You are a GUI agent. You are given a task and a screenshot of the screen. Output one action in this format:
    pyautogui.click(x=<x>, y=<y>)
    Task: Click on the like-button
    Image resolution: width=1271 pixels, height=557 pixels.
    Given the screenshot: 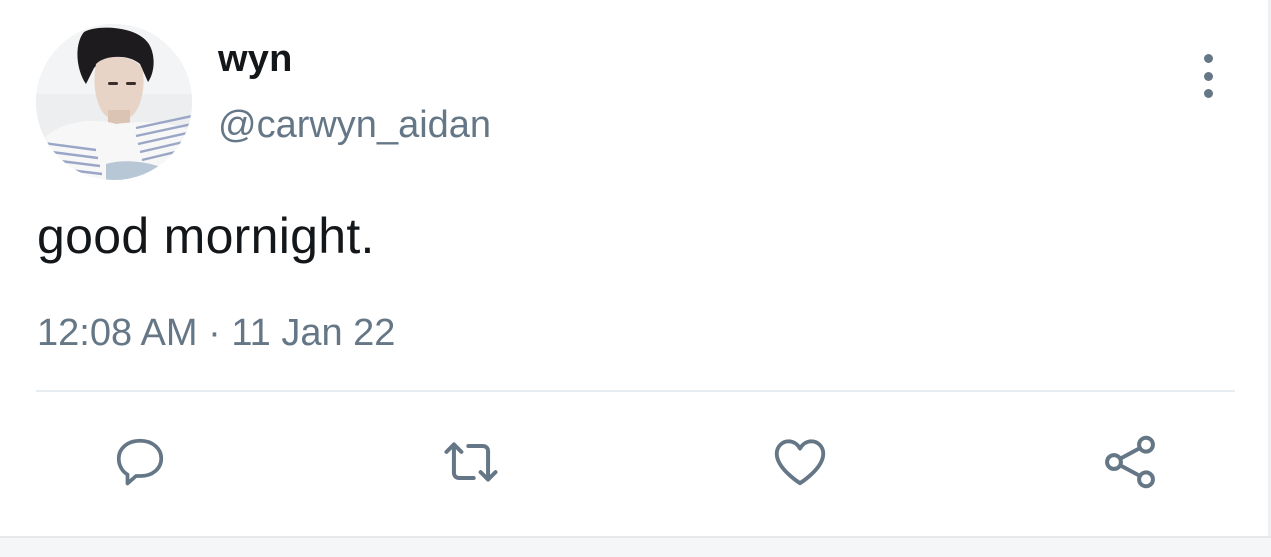 What is the action you would take?
    pyautogui.click(x=800, y=462)
    